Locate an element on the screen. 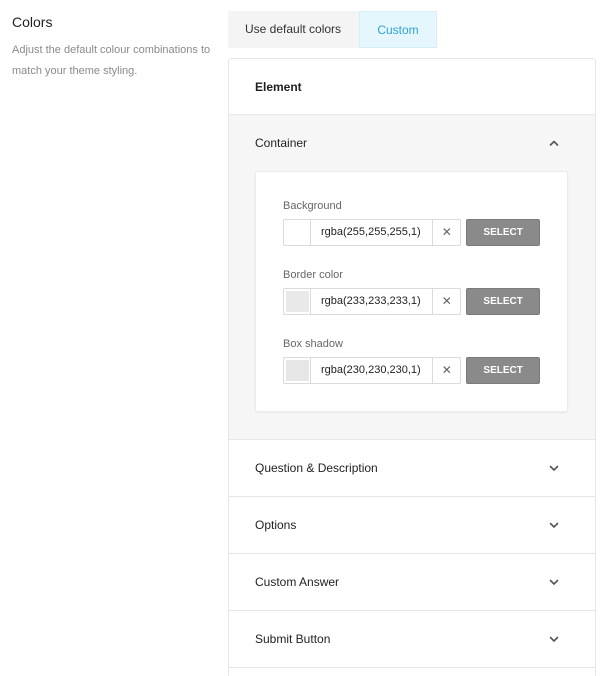 This screenshot has height=676, width=610. section-header-label: Question & Description is located at coordinates (316, 468).